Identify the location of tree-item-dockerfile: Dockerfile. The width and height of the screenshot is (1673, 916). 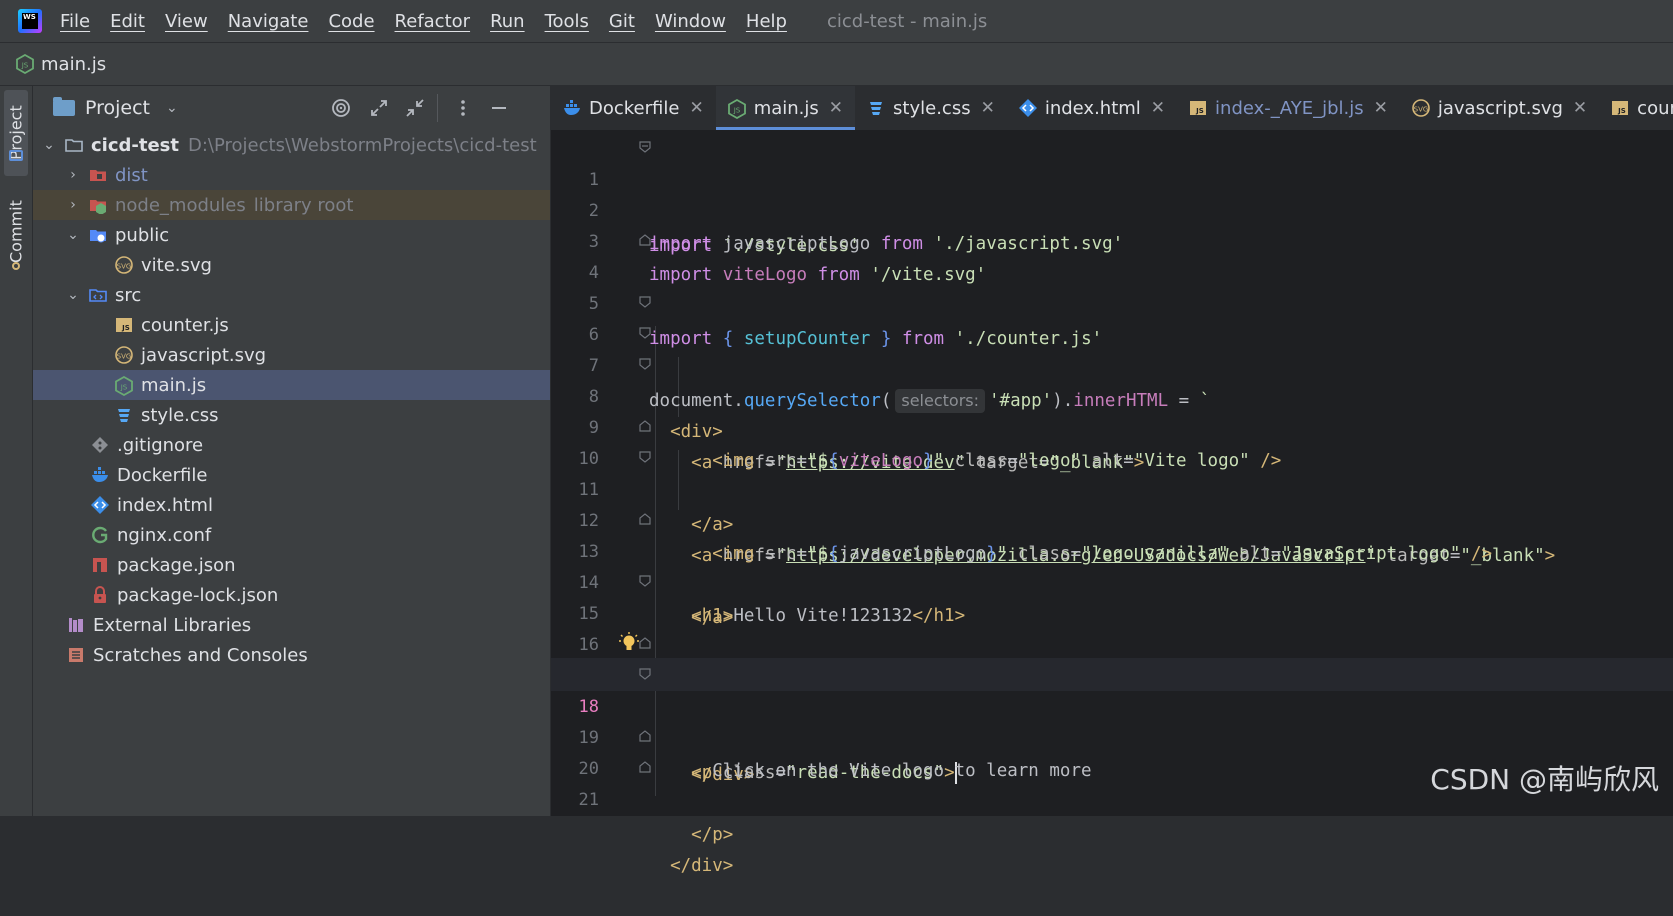
(291, 475).